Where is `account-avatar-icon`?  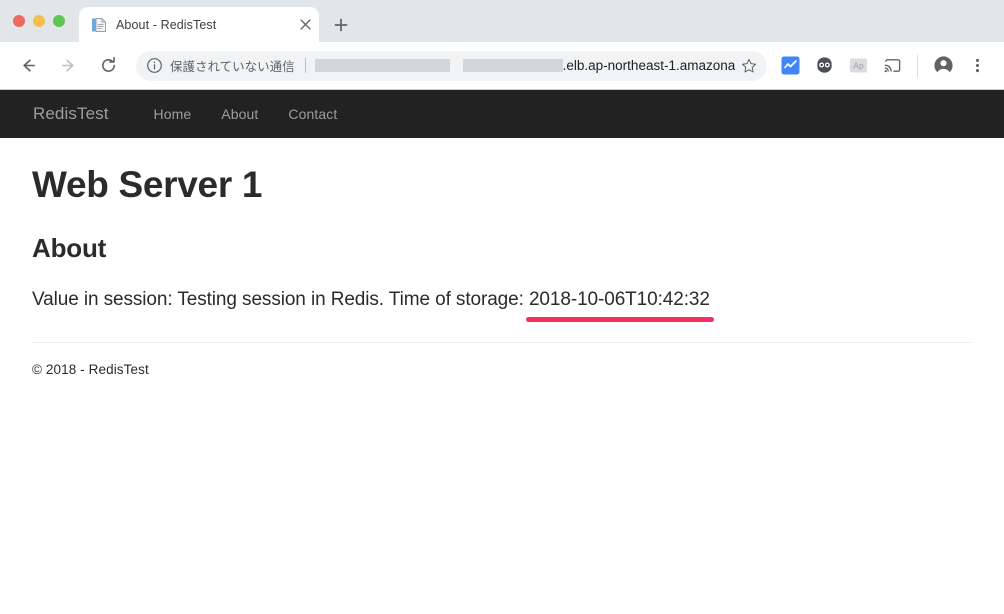 account-avatar-icon is located at coordinates (943, 66).